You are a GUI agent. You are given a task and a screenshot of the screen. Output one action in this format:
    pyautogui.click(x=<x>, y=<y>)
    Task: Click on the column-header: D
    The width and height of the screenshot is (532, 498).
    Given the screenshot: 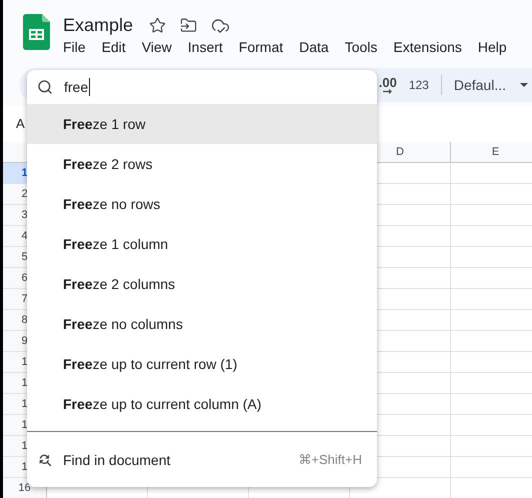 What is the action you would take?
    pyautogui.click(x=400, y=152)
    